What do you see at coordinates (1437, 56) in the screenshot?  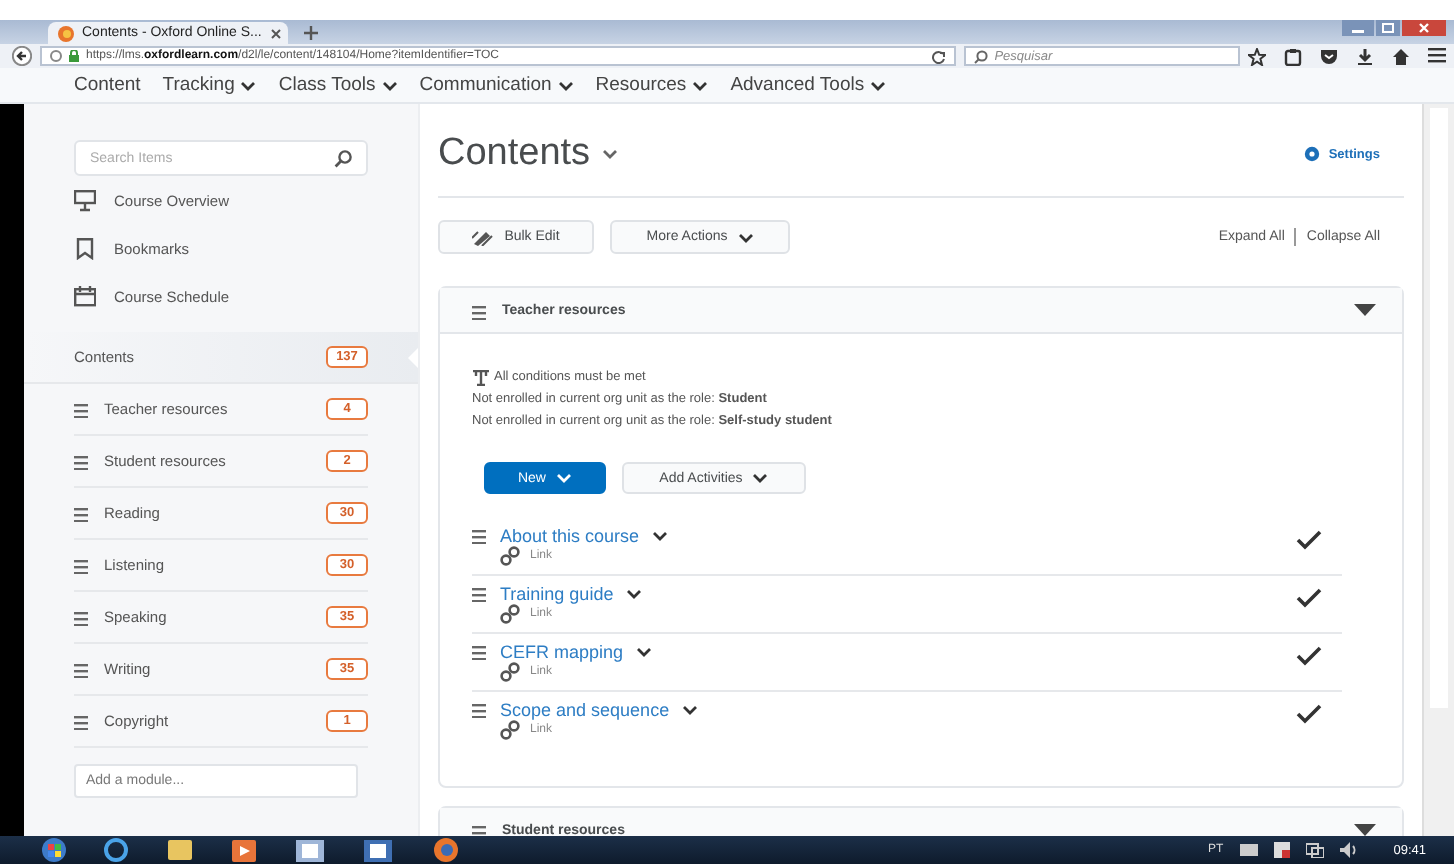 I see `menu-icon` at bounding box center [1437, 56].